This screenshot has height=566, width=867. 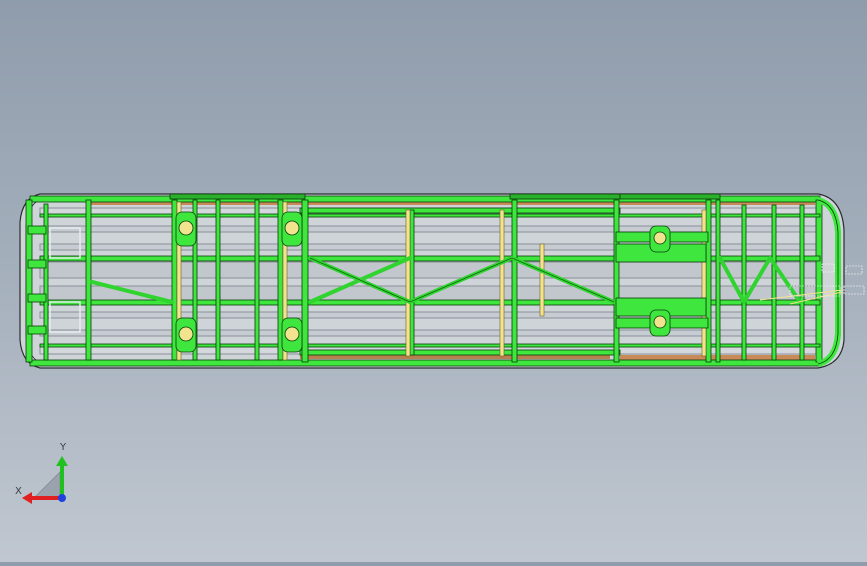 I want to click on triad-plane-icon, so click(x=47, y=485).